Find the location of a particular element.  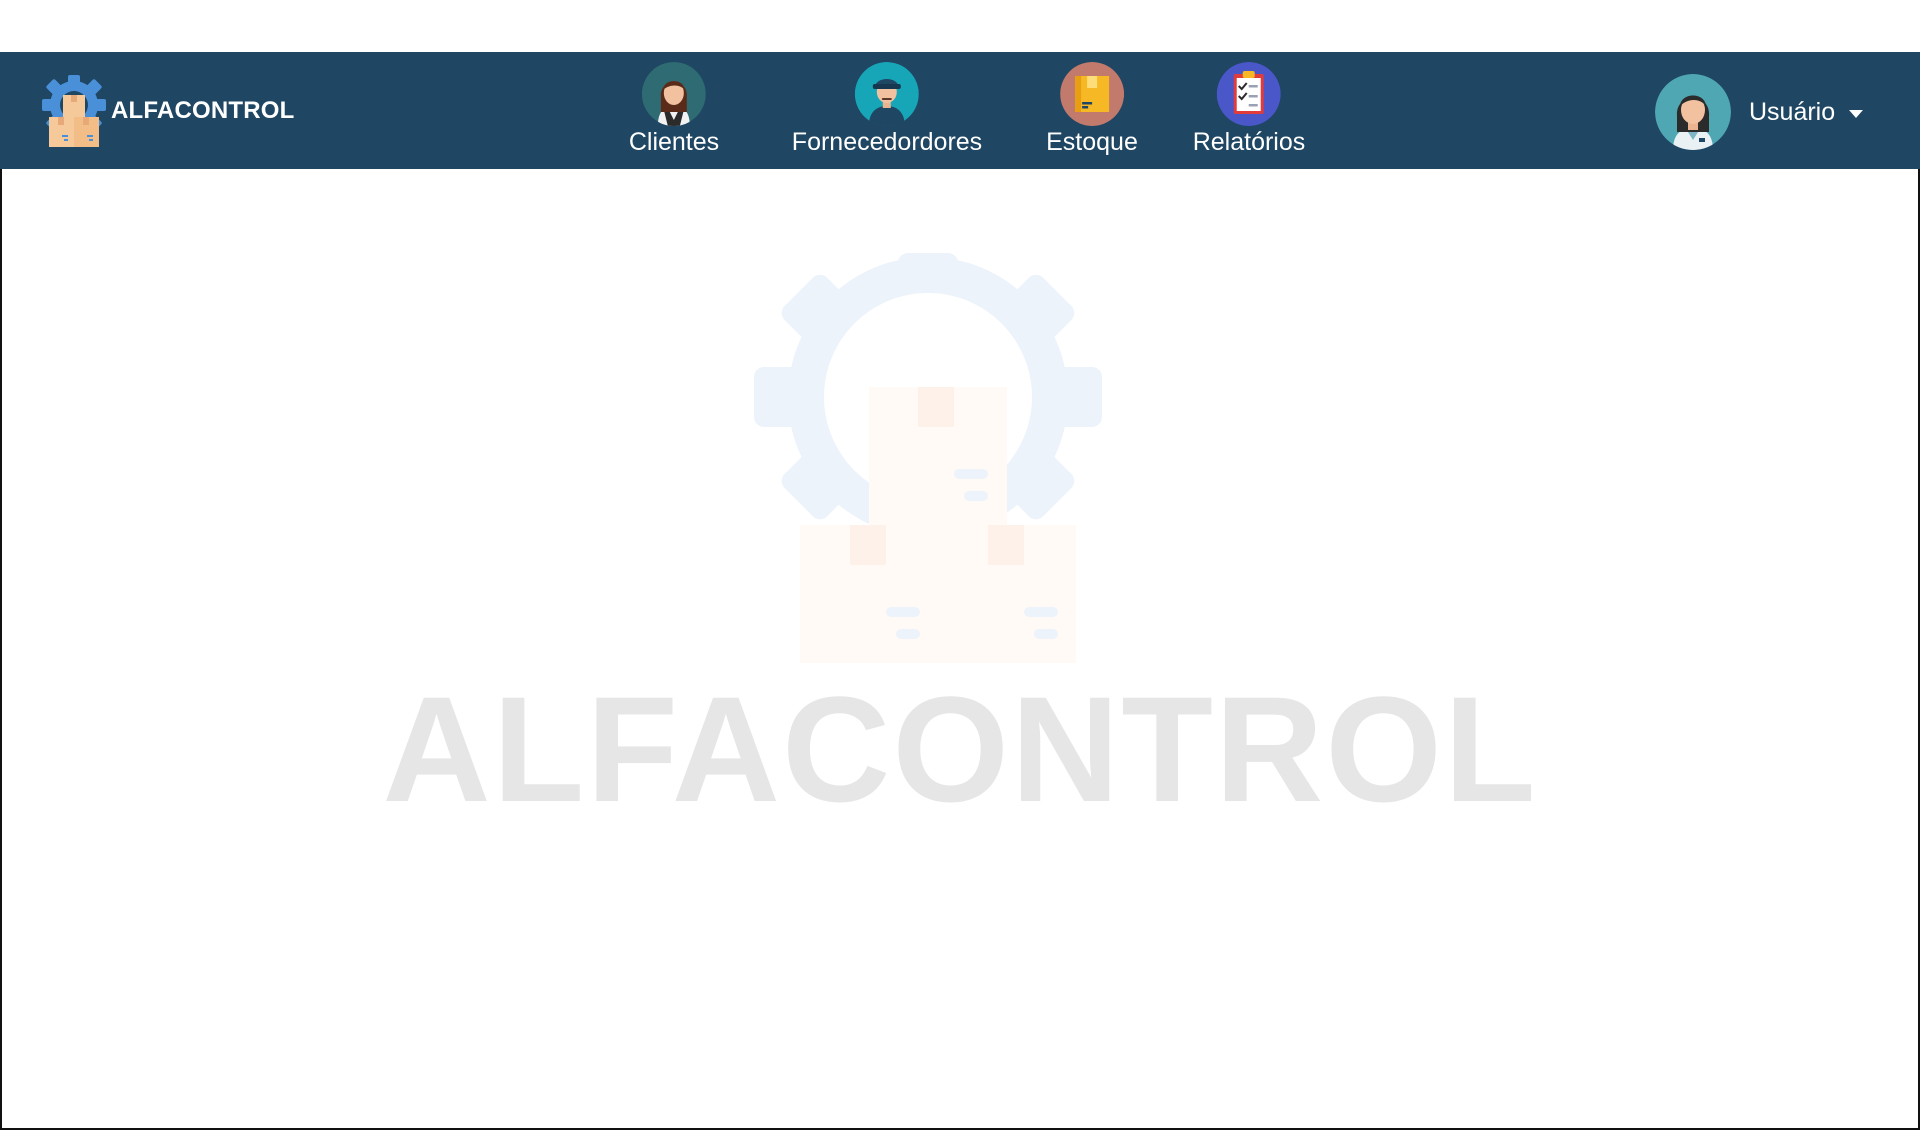

nav-label-clientes: Clientes is located at coordinates (674, 142).